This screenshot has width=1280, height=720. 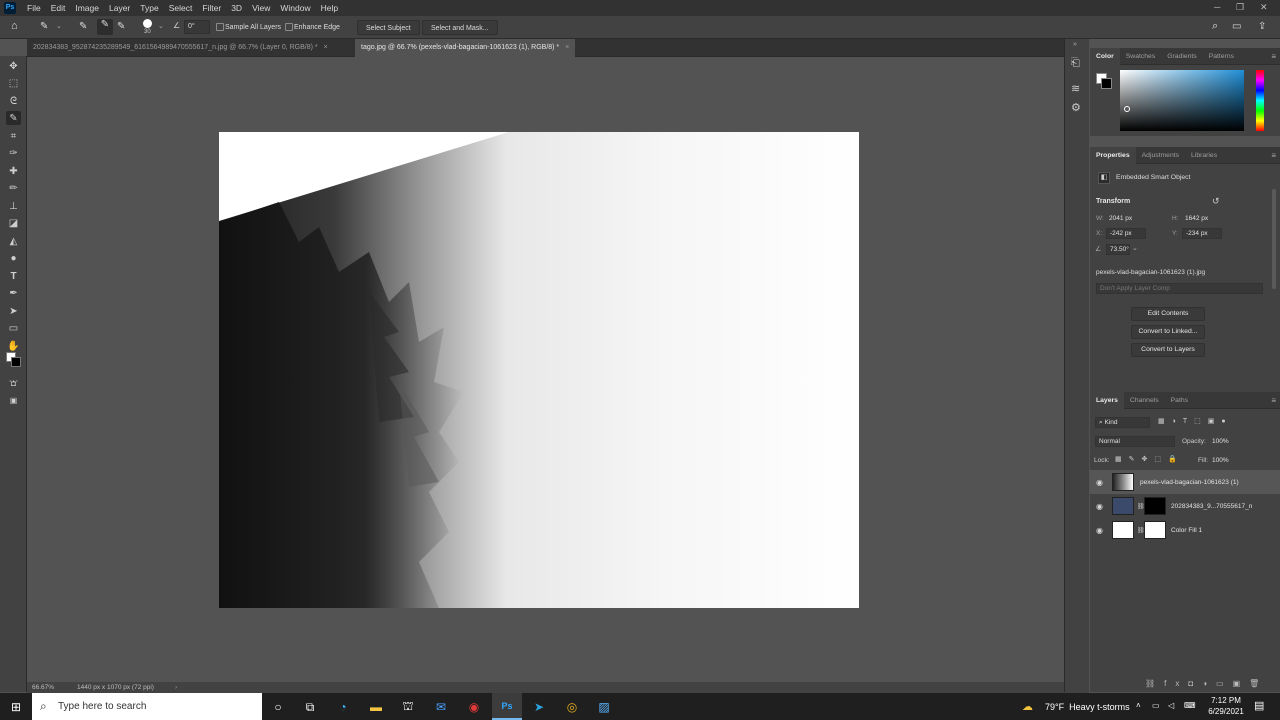 I want to click on lock-icons: ▦✎✥⬚🔒, so click(x=1149, y=459).